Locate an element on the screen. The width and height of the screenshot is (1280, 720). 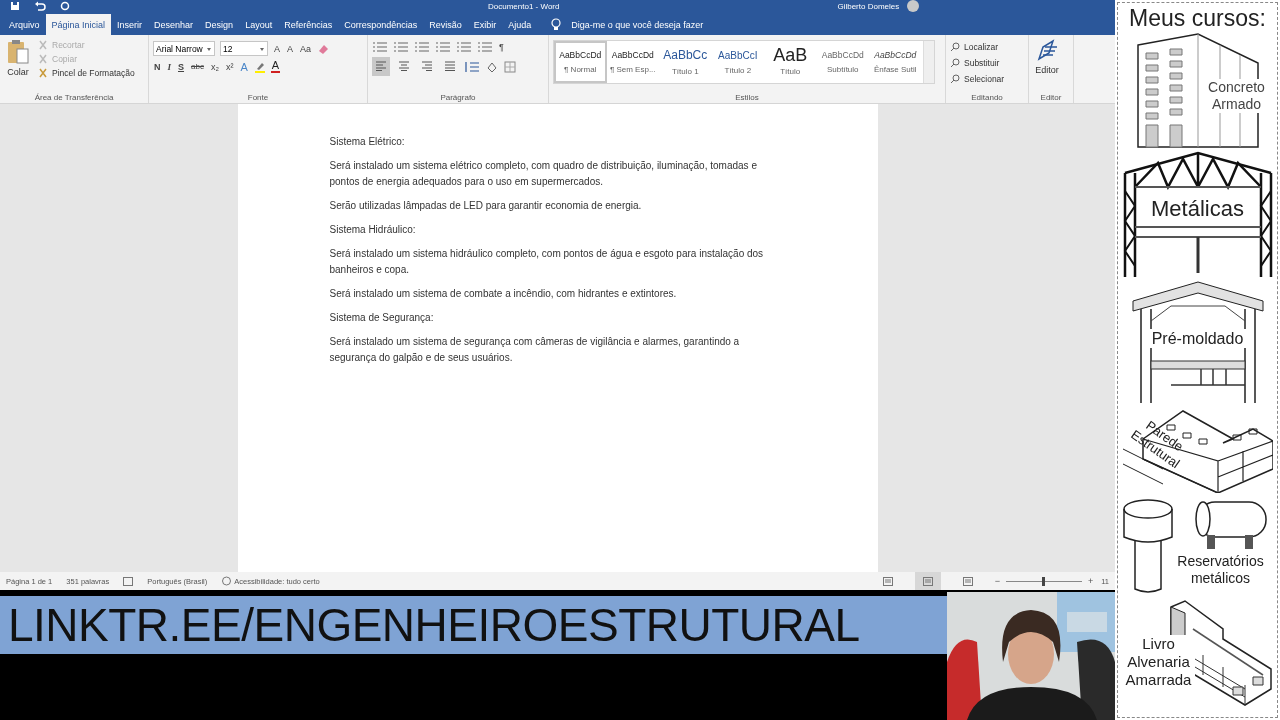
ribbon-tab: Ajuda is located at coordinates (520, 24).